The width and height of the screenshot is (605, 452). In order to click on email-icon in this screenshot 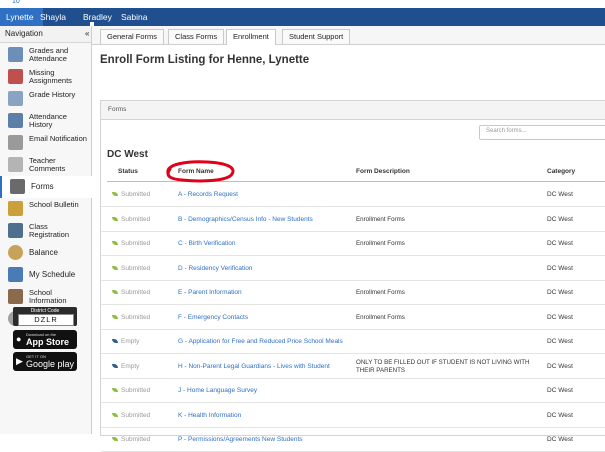, I will do `click(15, 142)`.